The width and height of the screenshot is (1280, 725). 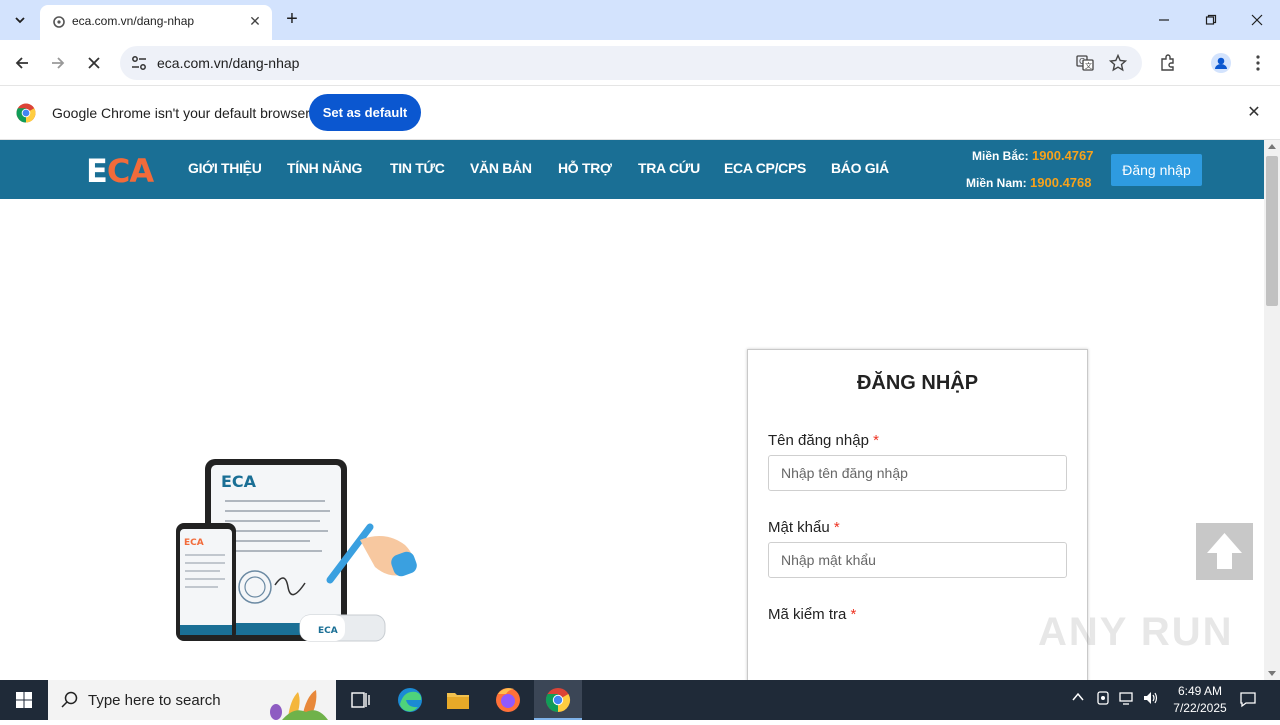 What do you see at coordinates (1118, 63) in the screenshot?
I see `bookmark-star-icon` at bounding box center [1118, 63].